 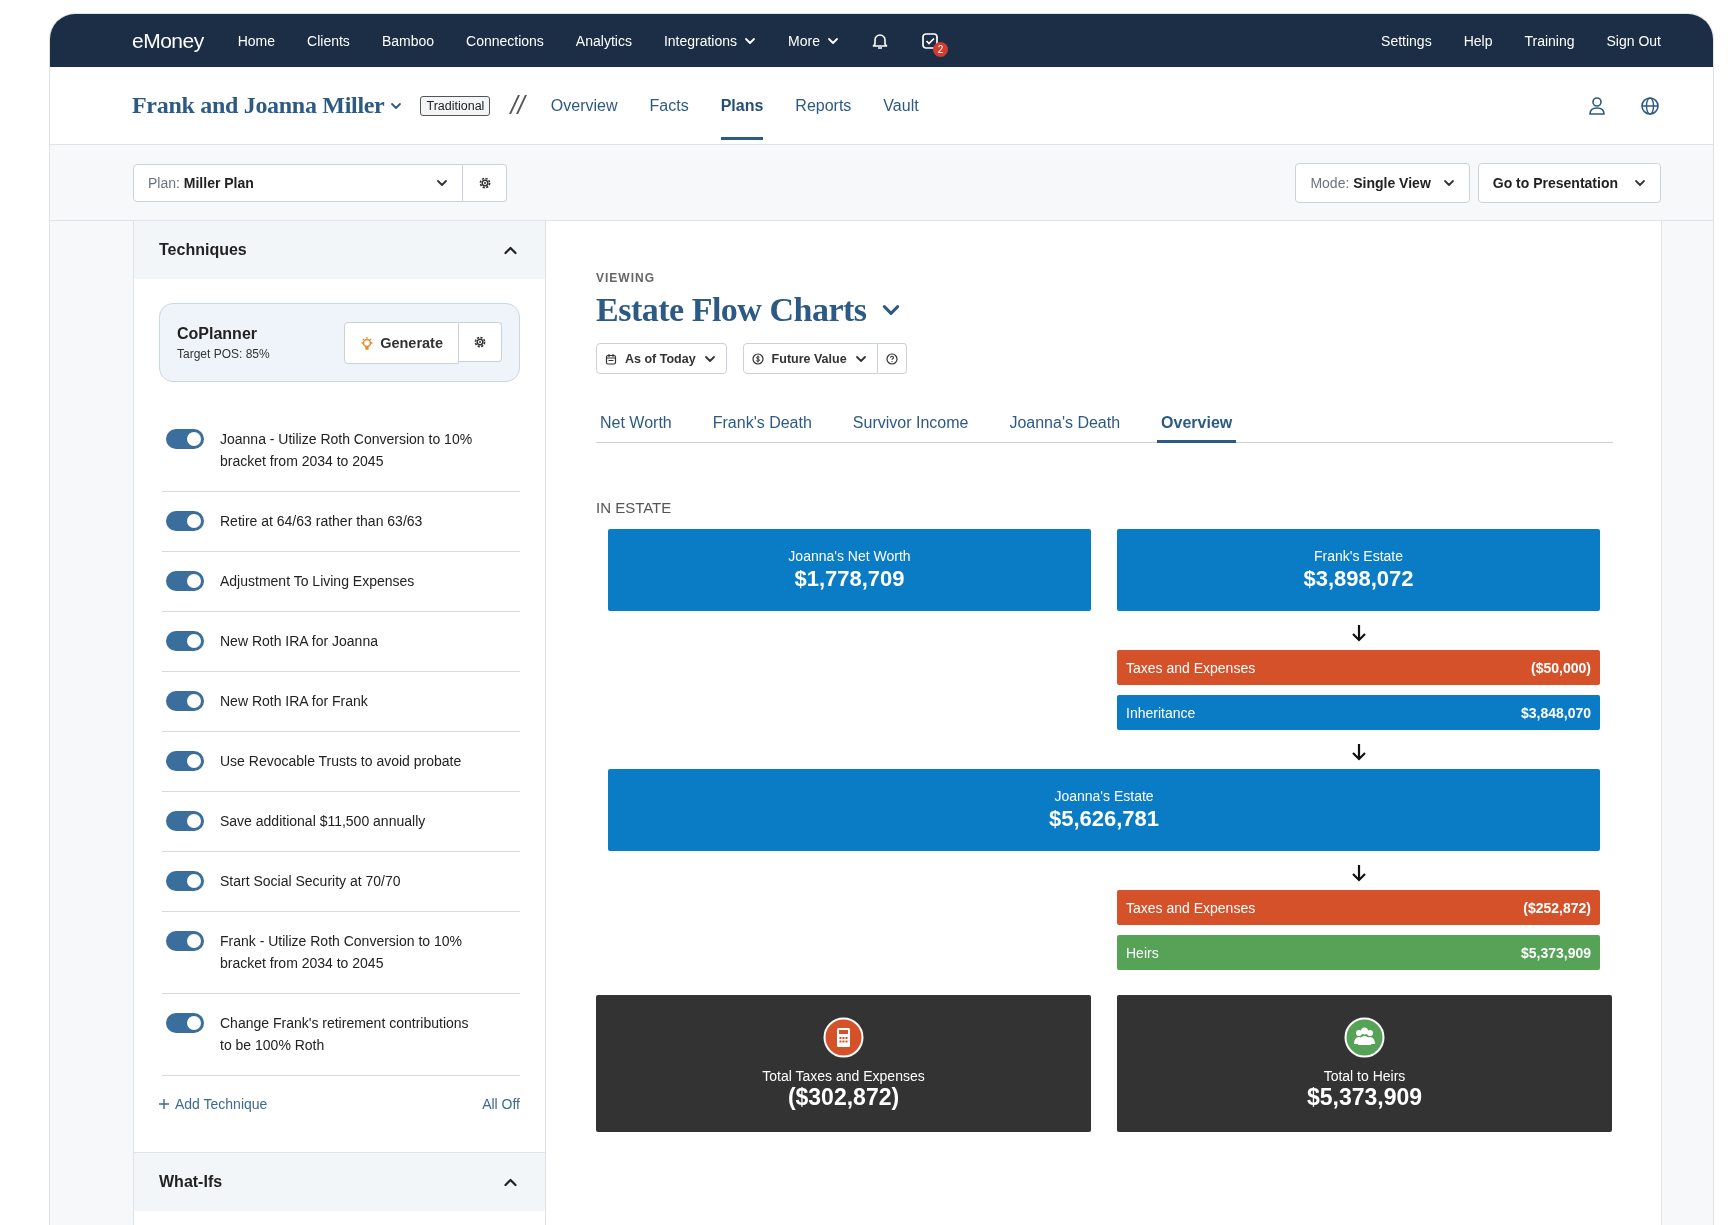 What do you see at coordinates (345, 1034) in the screenshot?
I see `technique-label: Change Frank's retirement contributions to be 100% Roth` at bounding box center [345, 1034].